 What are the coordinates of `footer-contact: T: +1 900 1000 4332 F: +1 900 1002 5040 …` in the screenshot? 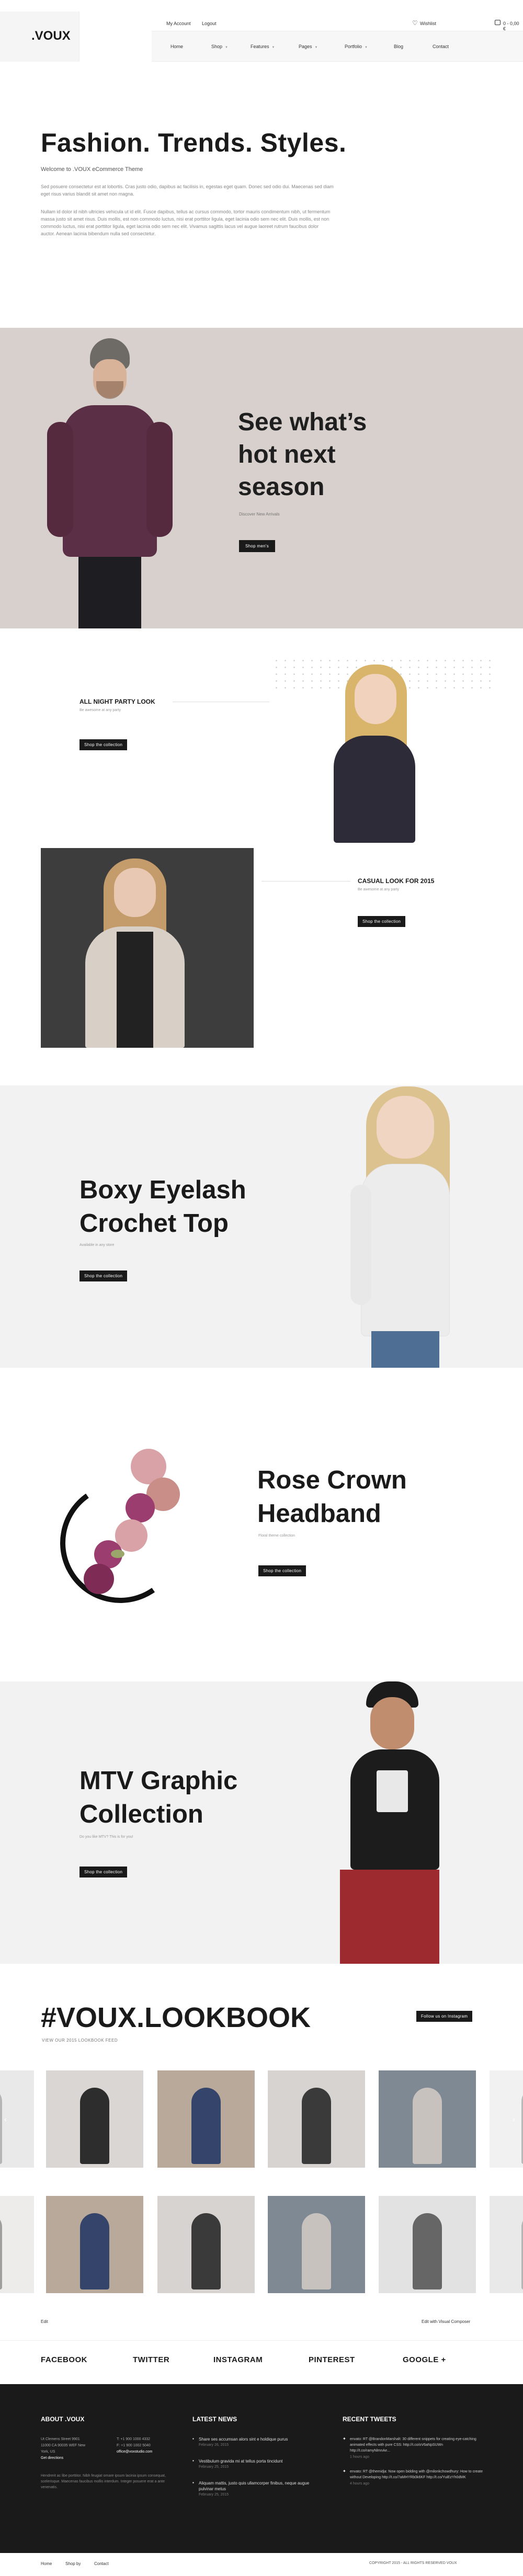 It's located at (145, 2445).